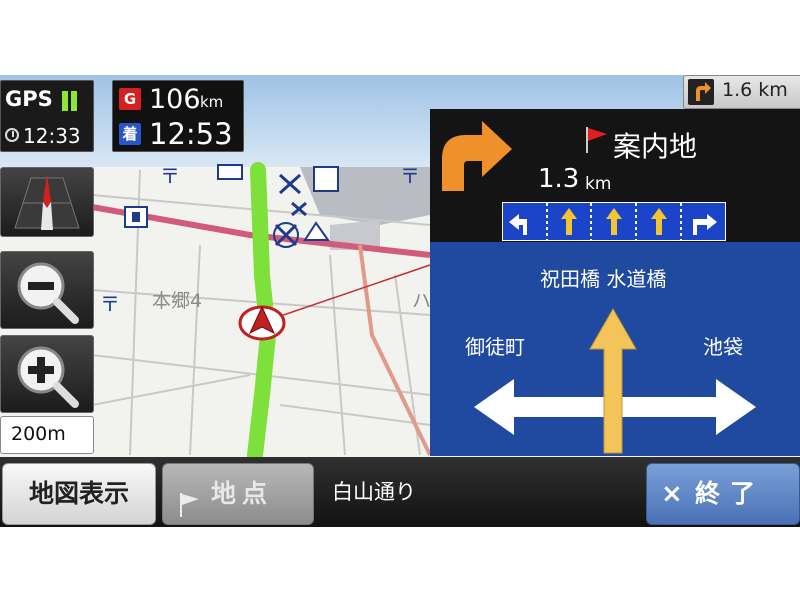 Image resolution: width=800 pixels, height=600 pixels. What do you see at coordinates (262, 323) in the screenshot?
I see `current-position-marker` at bounding box center [262, 323].